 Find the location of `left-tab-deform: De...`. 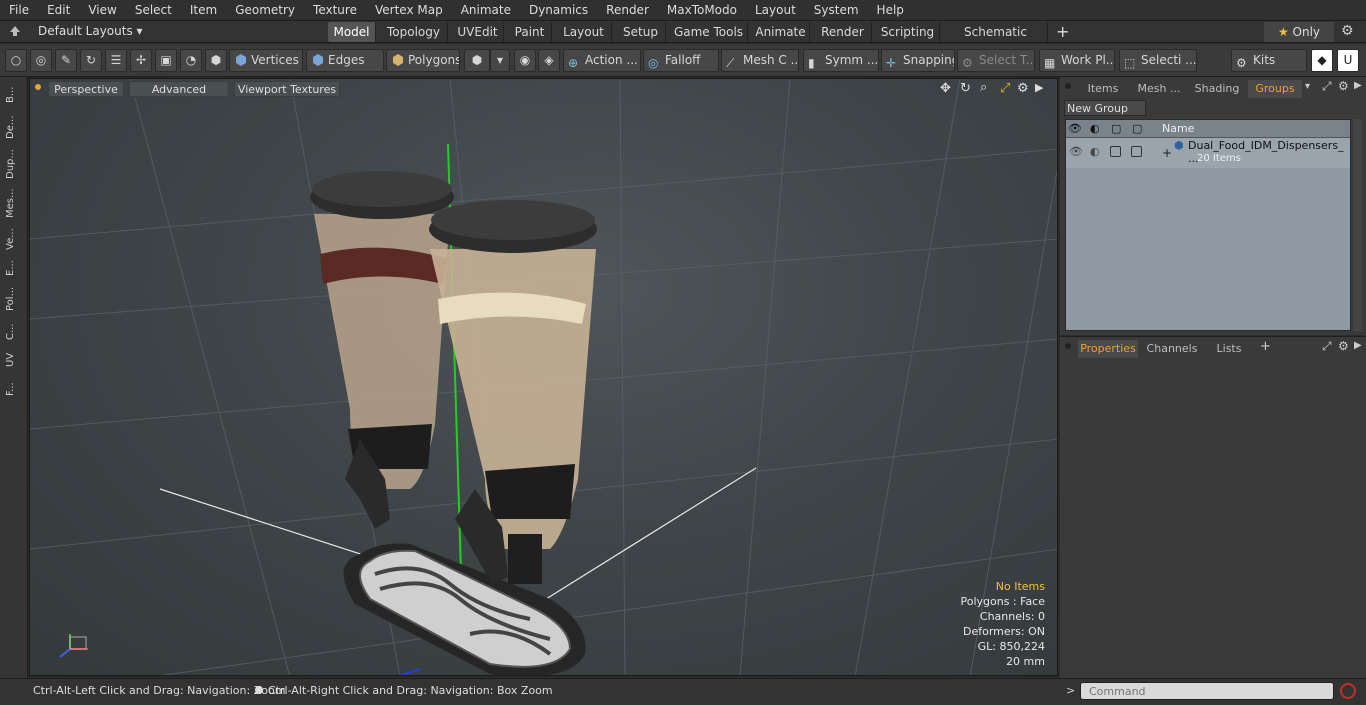

left-tab-deform: De... is located at coordinates (13, 127).